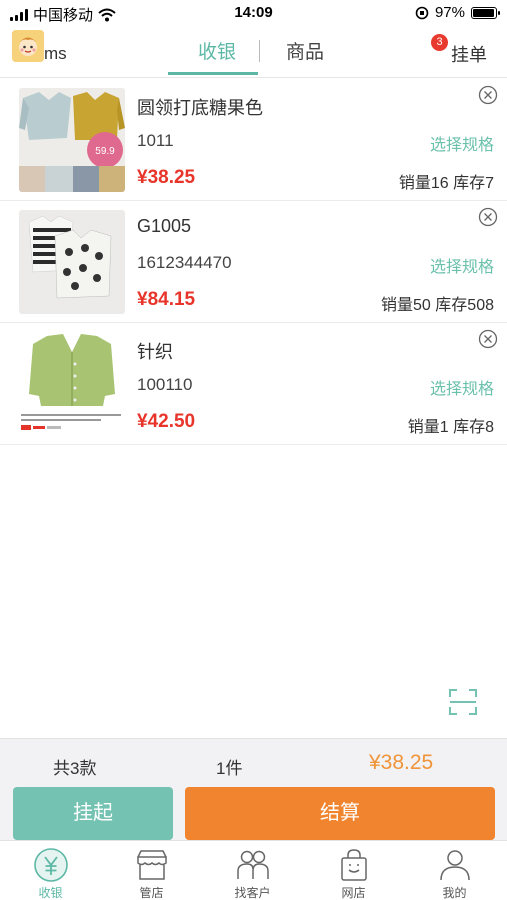  Describe the element at coordinates (200, 108) in the screenshot. I see `product-name: 圆领打底糖果色` at that location.